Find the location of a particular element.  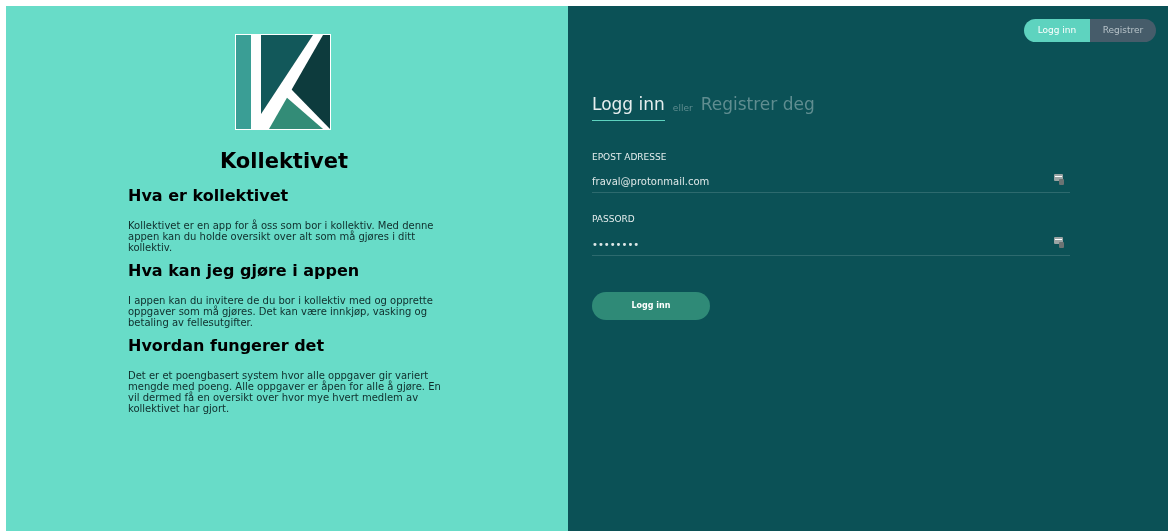

field-label: PASSORD is located at coordinates (614, 219).